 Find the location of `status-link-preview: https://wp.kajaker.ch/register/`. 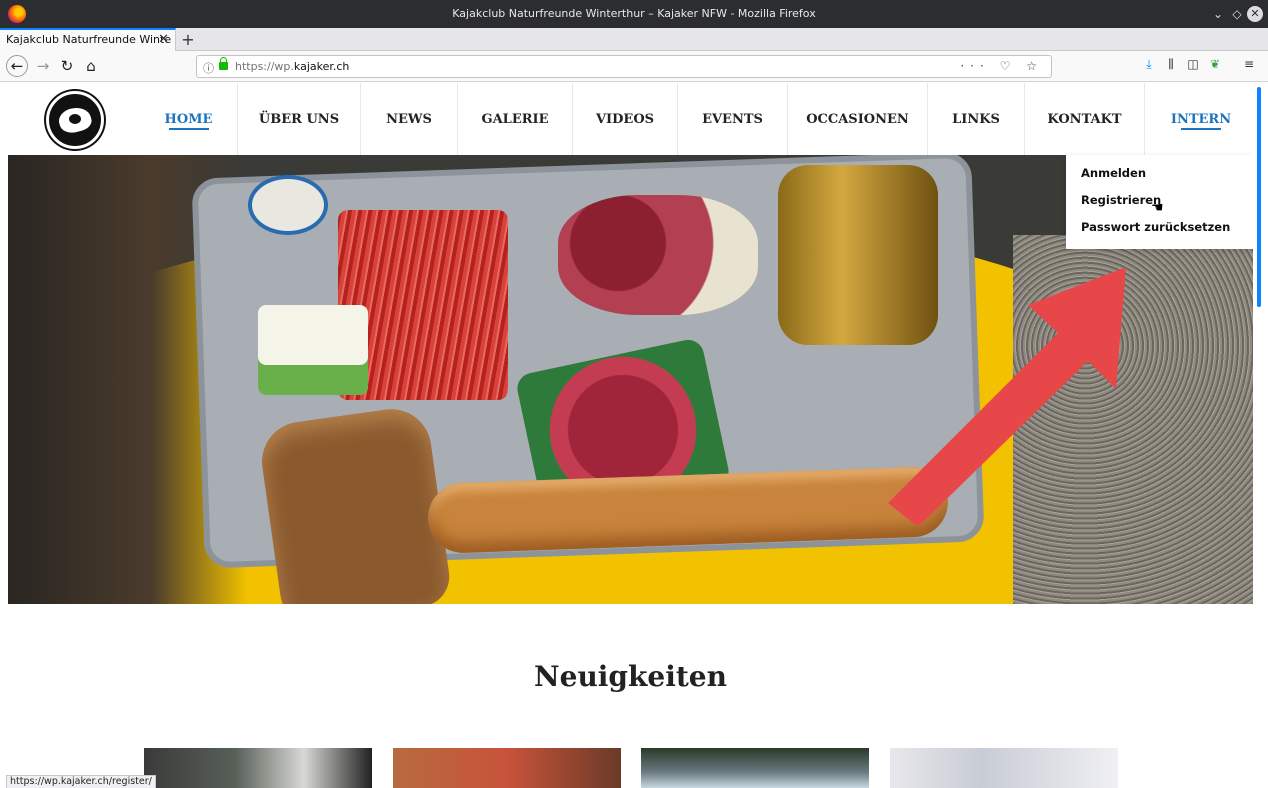

status-link-preview: https://wp.kajaker.ch/register/ is located at coordinates (81, 781).